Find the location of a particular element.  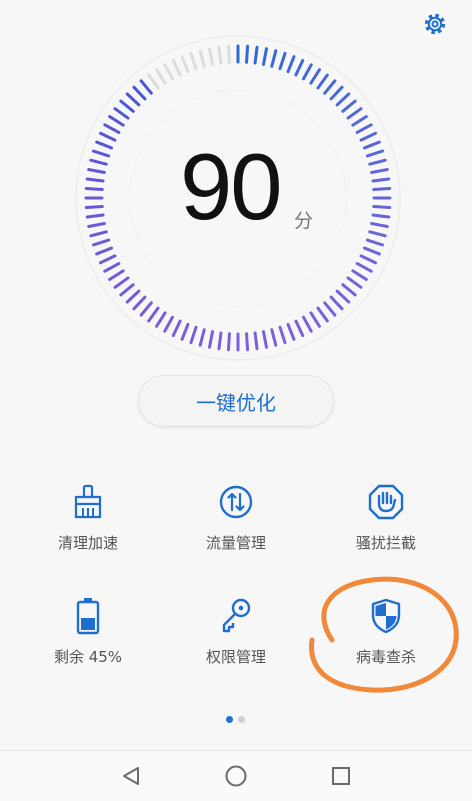

tool-data-traffic: 流量管理 is located at coordinates (236, 517).